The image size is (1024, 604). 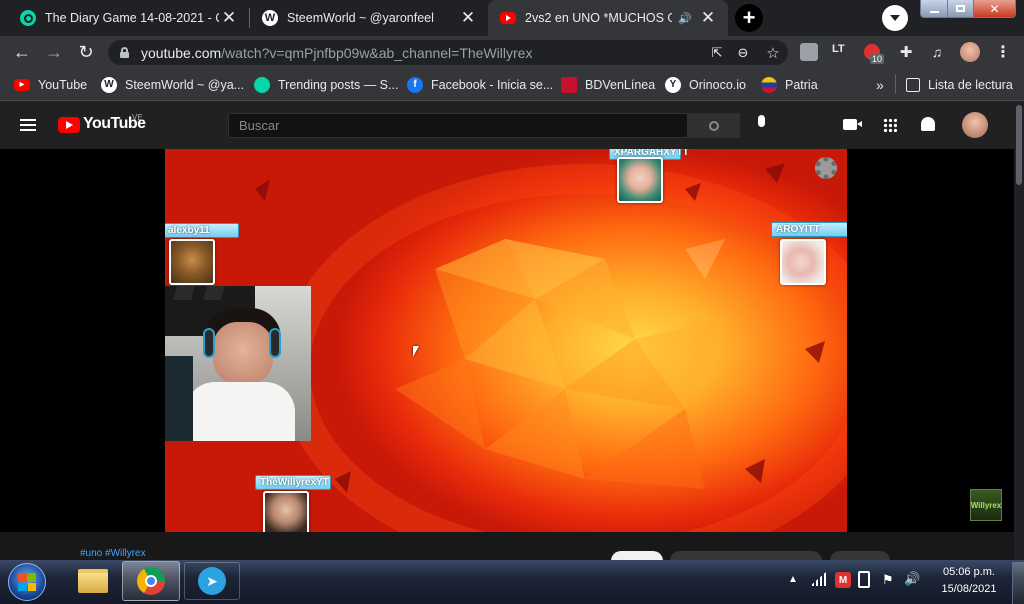 What do you see at coordinates (850, 124) in the screenshot?
I see `create-video-icon` at bounding box center [850, 124].